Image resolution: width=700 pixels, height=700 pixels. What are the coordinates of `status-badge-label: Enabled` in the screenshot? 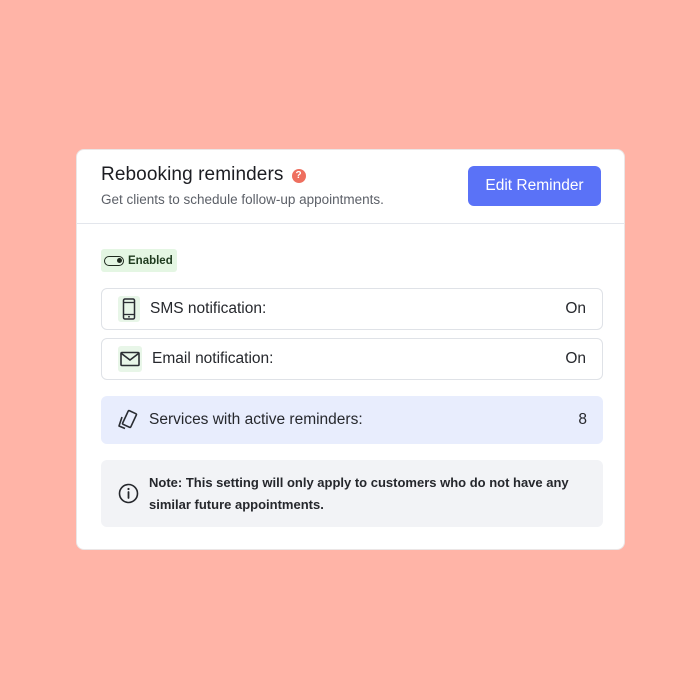 It's located at (150, 260).